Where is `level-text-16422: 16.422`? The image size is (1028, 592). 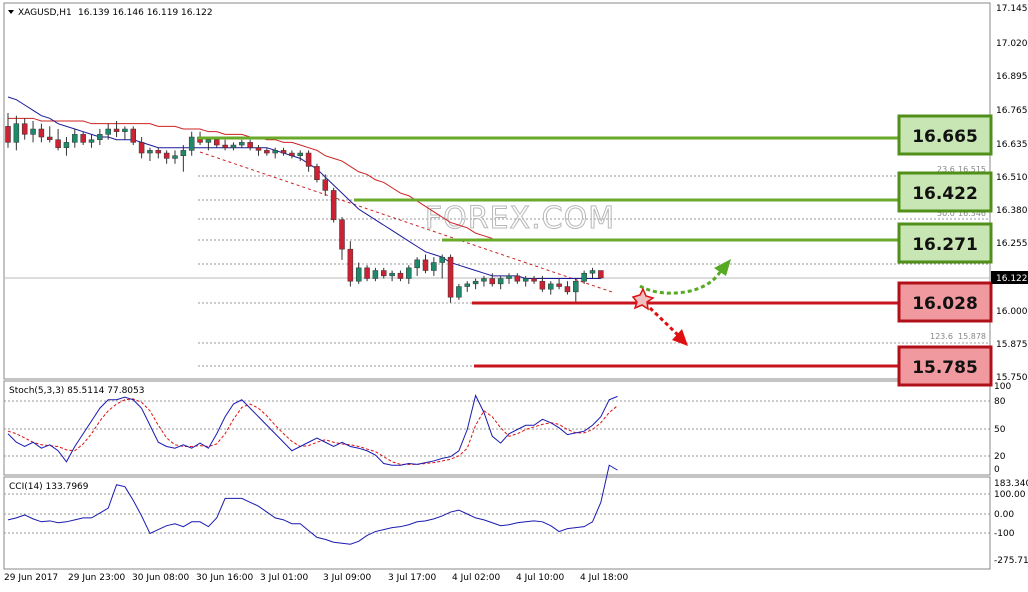
level-text-16422: 16.422 is located at coordinates (945, 194).